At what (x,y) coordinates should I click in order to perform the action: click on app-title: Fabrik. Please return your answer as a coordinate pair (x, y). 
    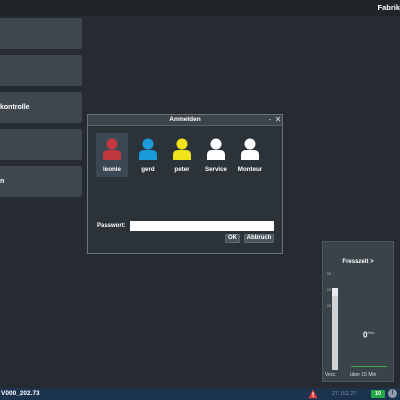
    Looking at the image, I should click on (388, 7).